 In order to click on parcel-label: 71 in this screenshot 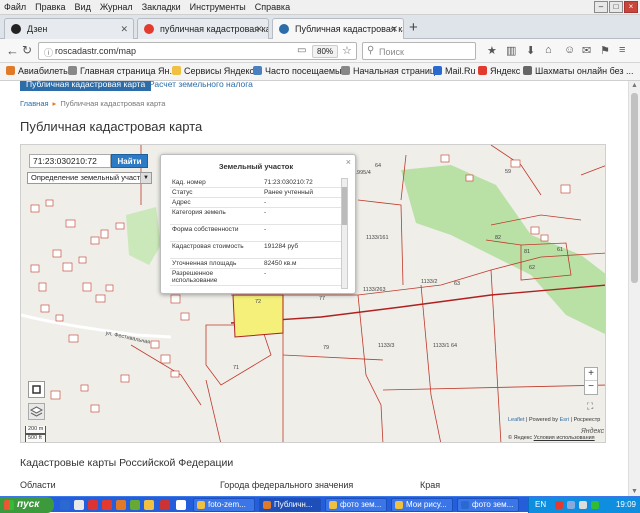, I will do `click(236, 368)`.